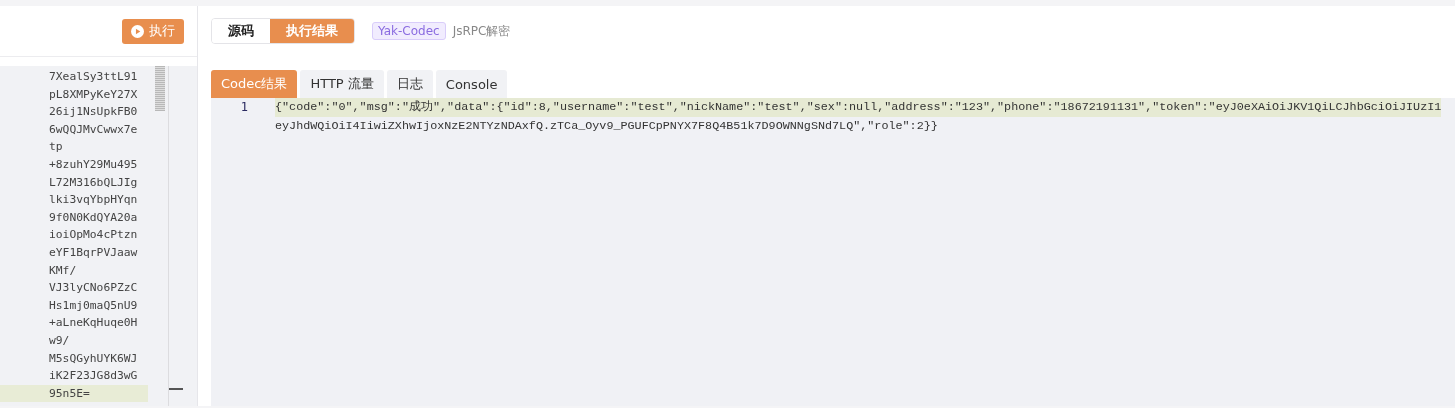 The height and width of the screenshot is (408, 1455). I want to click on plugin-tag: Yak-Codec, so click(409, 31).